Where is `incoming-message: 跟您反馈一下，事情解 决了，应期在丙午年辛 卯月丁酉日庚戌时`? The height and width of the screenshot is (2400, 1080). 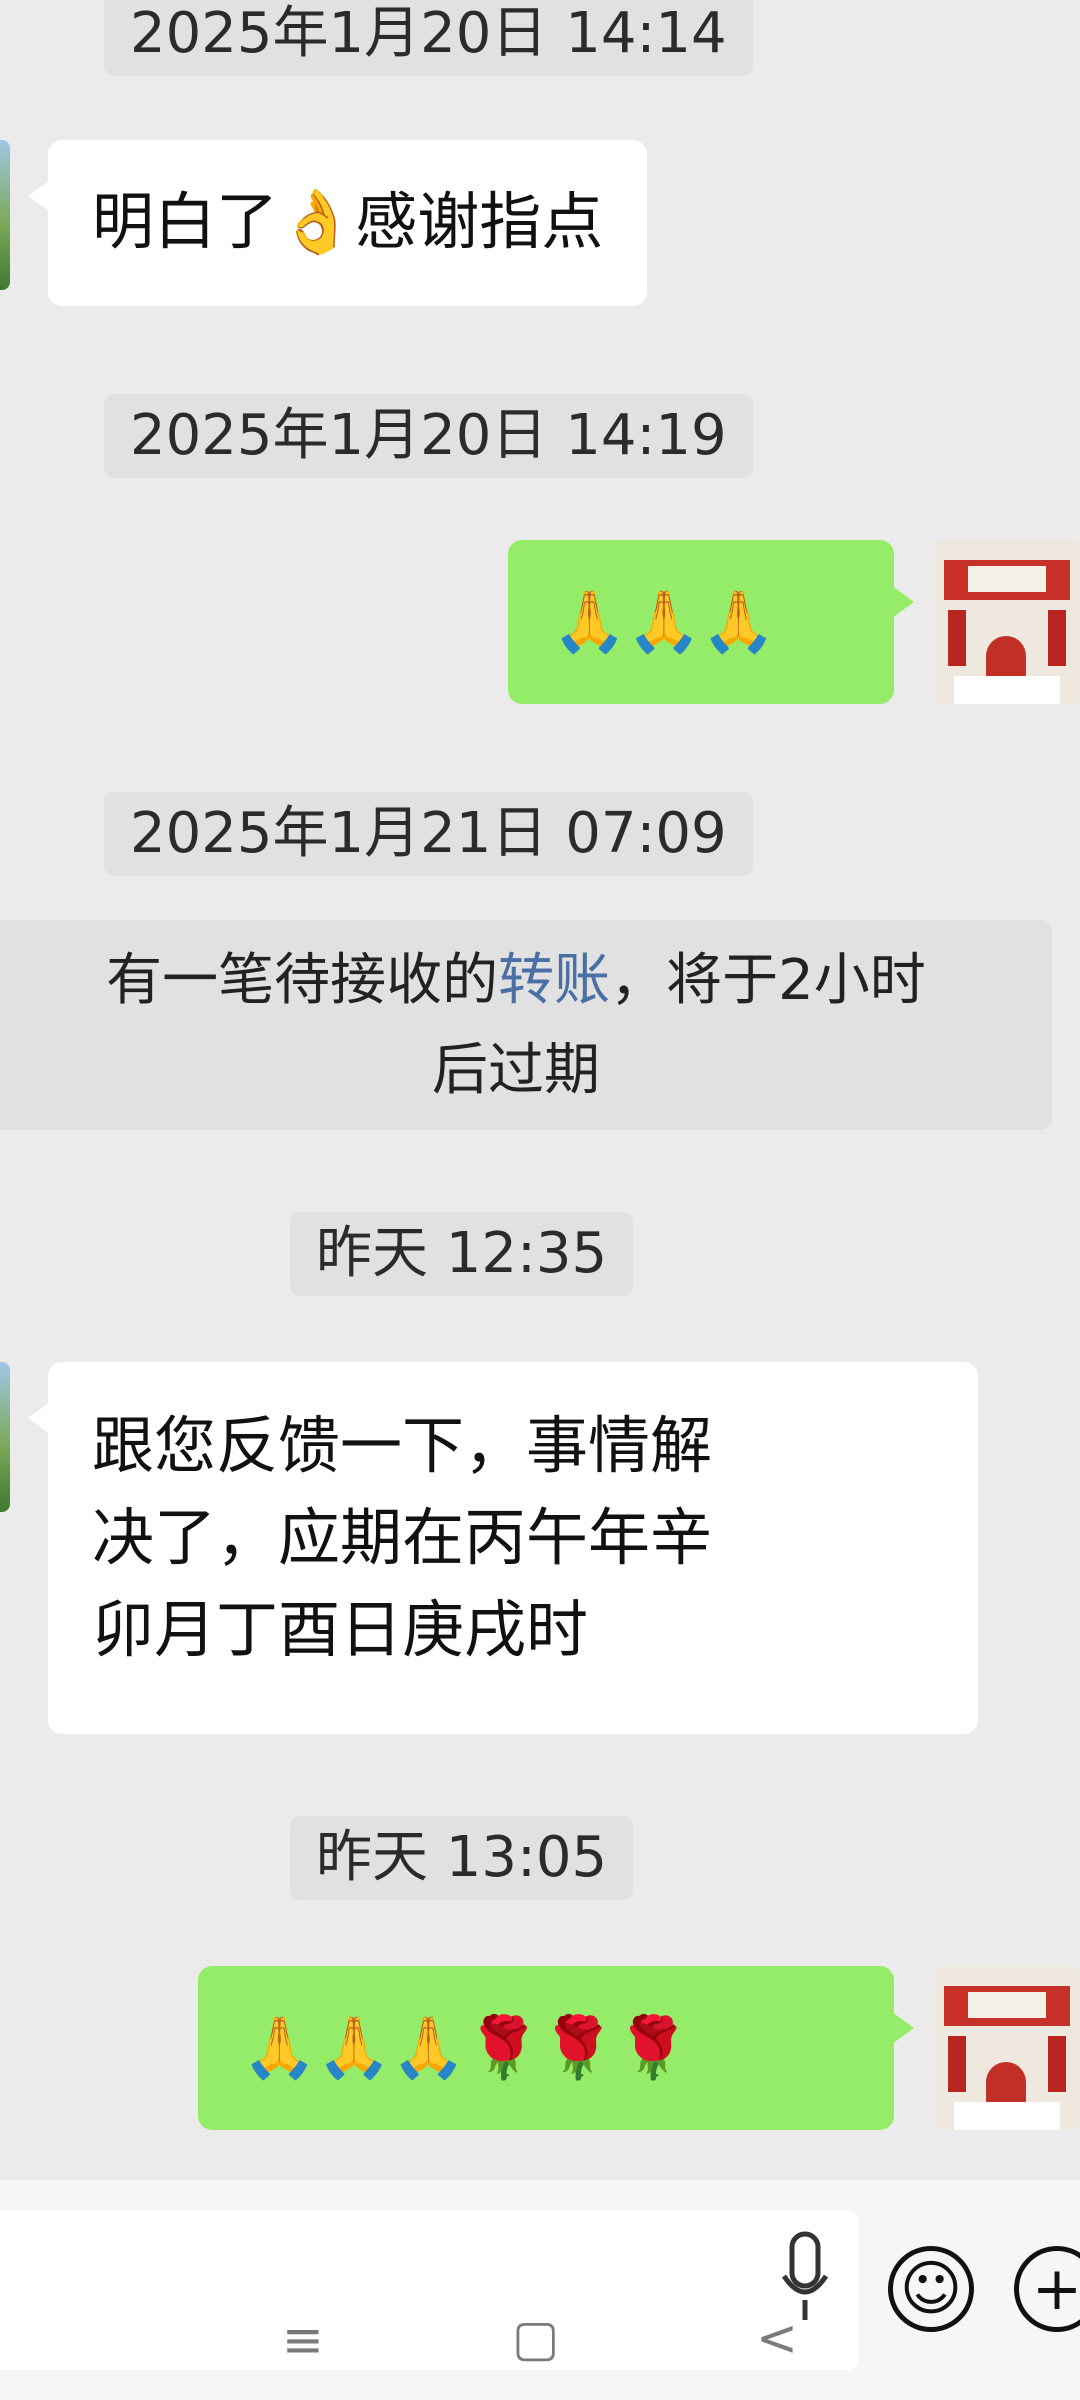 incoming-message: 跟您反馈一下，事情解 决了，应期在丙午年辛 卯月丁酉日庚戌时 is located at coordinates (503, 1548).